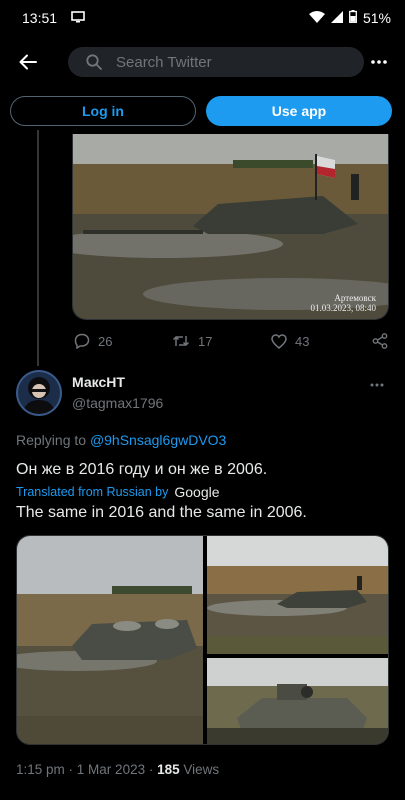 The image size is (405, 800). I want to click on thread-connector, so click(38, 248).